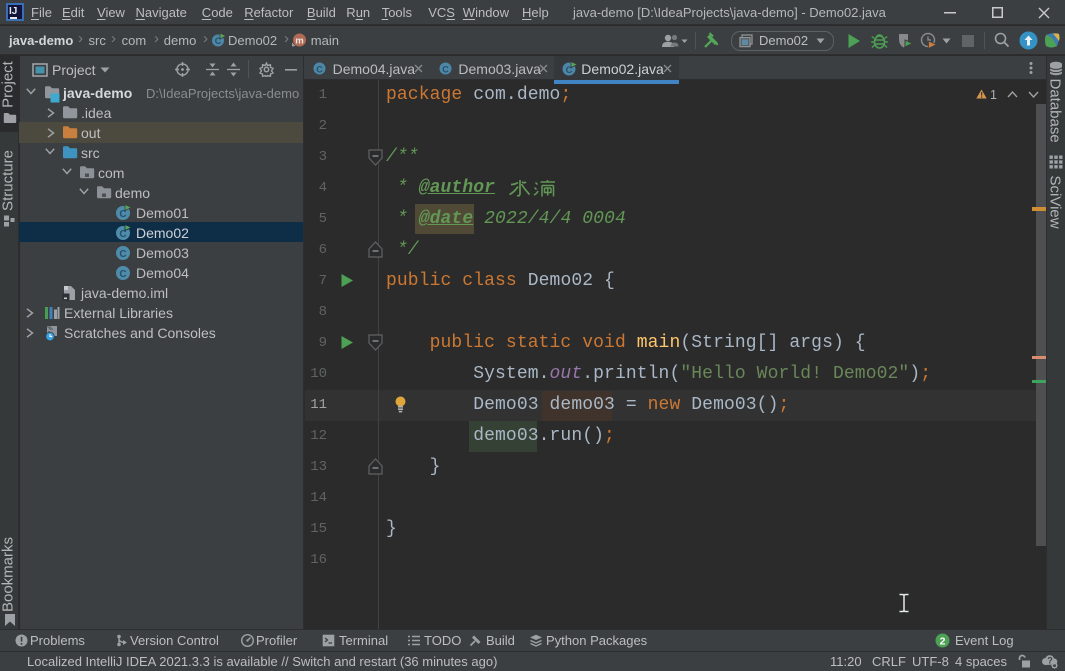  What do you see at coordinates (943, 642) in the screenshot?
I see `svg-text: 2` at bounding box center [943, 642].